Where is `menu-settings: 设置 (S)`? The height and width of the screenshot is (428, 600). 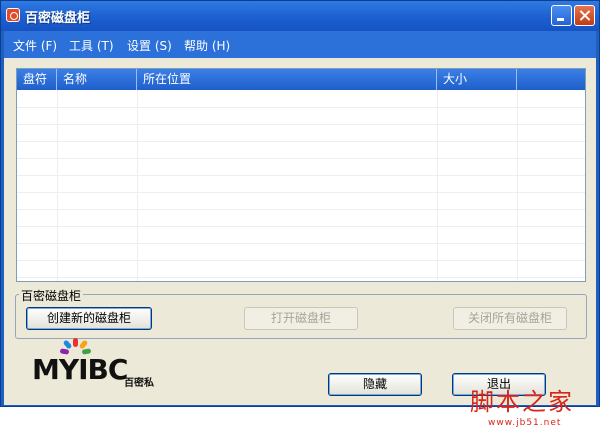 menu-settings: 设置 (S) is located at coordinates (149, 45).